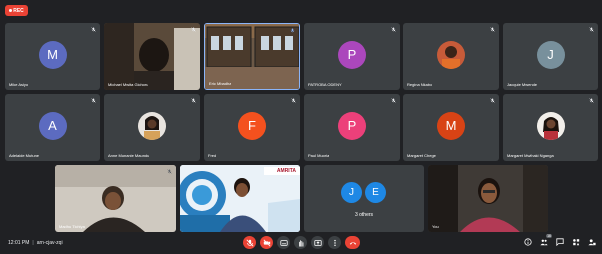 This screenshot has height=254, width=602. Describe the element at coordinates (325, 84) in the screenshot. I see `participant-name: PATROBA ODENY` at that location.